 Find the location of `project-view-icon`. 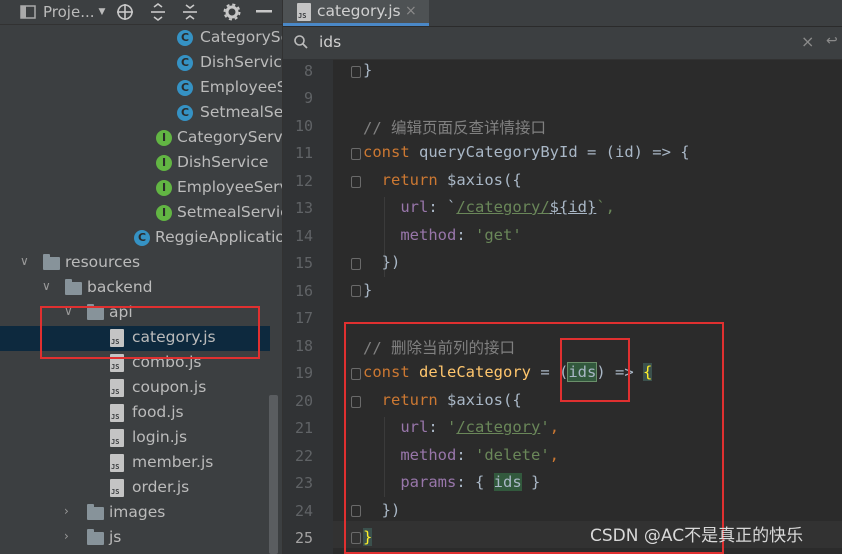

project-view-icon is located at coordinates (28, 12).